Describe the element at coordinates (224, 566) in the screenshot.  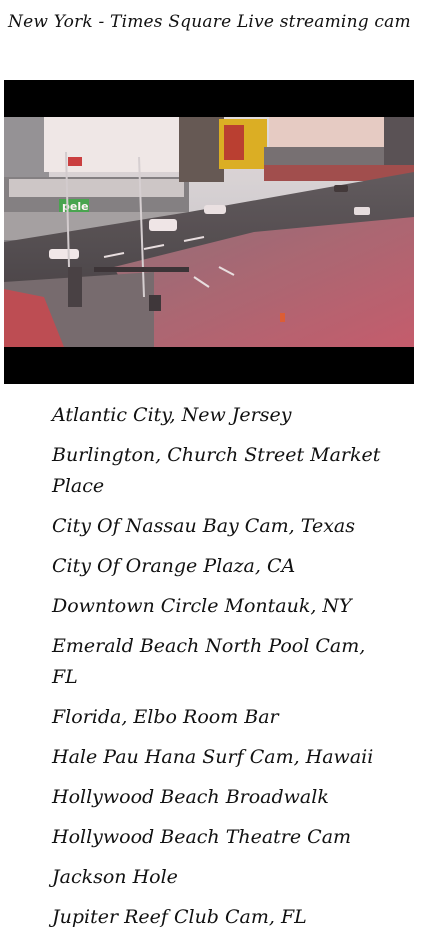
I see `camera-link-orange-plaza: City Of Orange Plaza, CA` at that location.